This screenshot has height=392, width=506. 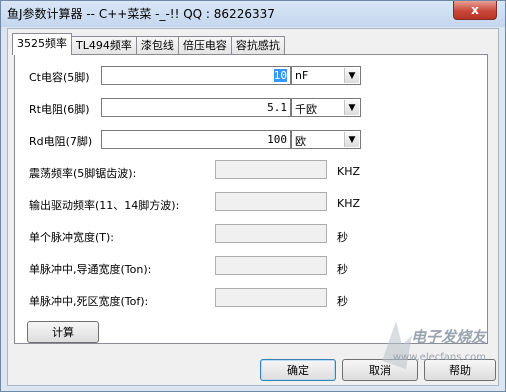 I want to click on watermark-text: 电子发烧友, so click(x=448, y=337).